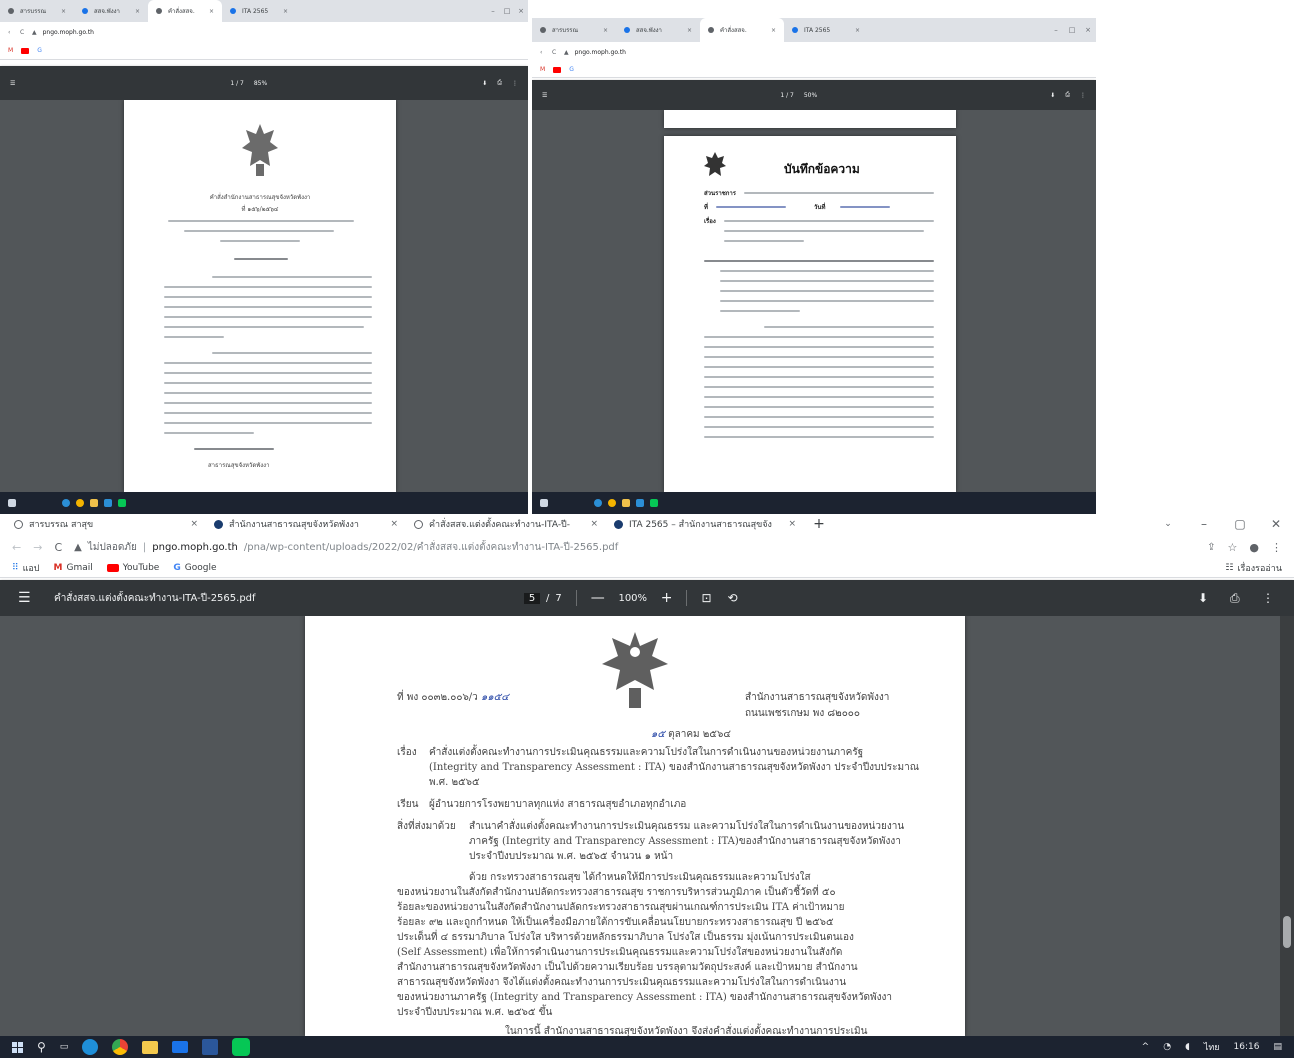  I want to click on scrollbar-thumb, so click(1287, 932).